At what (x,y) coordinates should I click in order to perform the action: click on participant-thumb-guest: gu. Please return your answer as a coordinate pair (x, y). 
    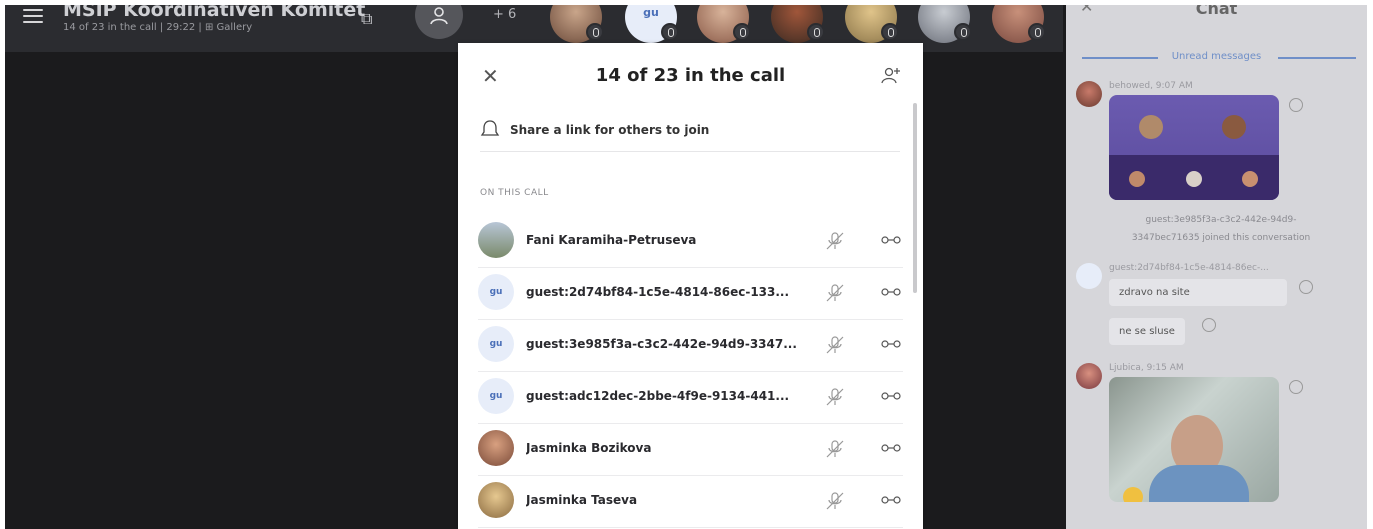
    Looking at the image, I should click on (652, 24).